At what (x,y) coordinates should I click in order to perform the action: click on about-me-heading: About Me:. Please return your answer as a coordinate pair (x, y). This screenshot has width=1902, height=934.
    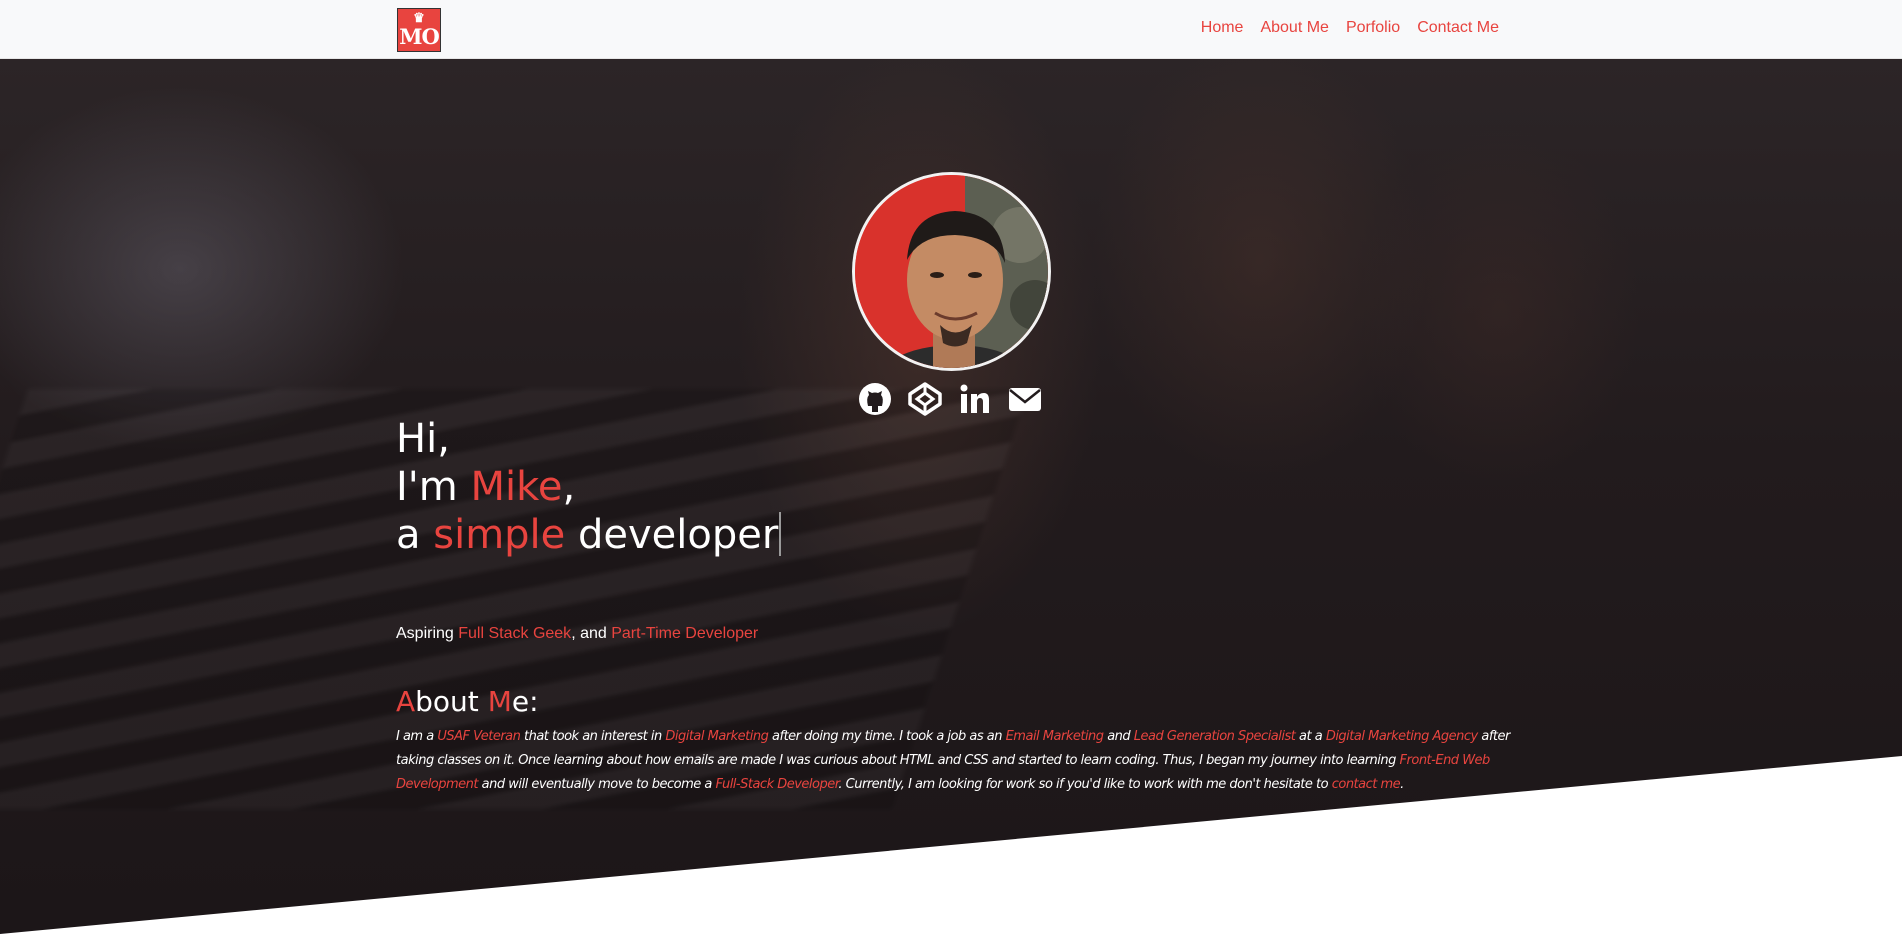
    Looking at the image, I should click on (467, 701).